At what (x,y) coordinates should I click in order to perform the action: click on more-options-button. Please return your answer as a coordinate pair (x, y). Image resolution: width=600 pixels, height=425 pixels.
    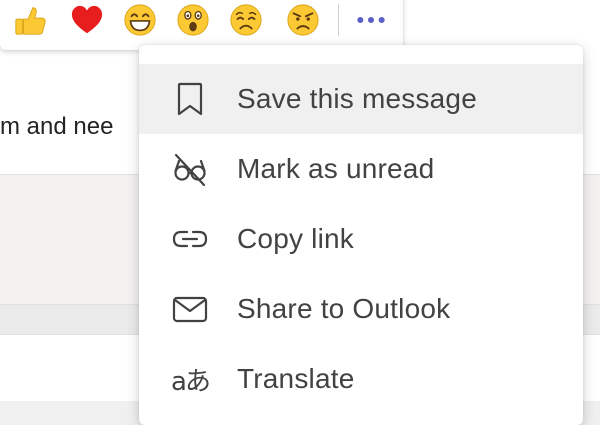
    Looking at the image, I should click on (371, 20).